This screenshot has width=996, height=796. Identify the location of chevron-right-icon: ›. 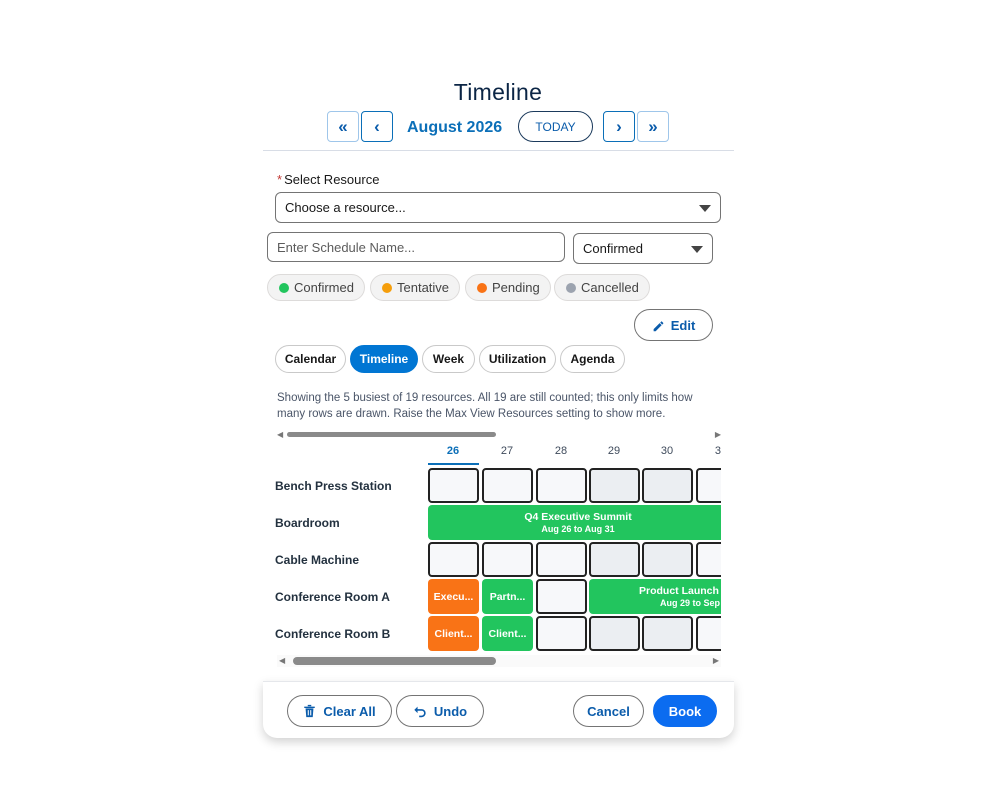
(619, 126).